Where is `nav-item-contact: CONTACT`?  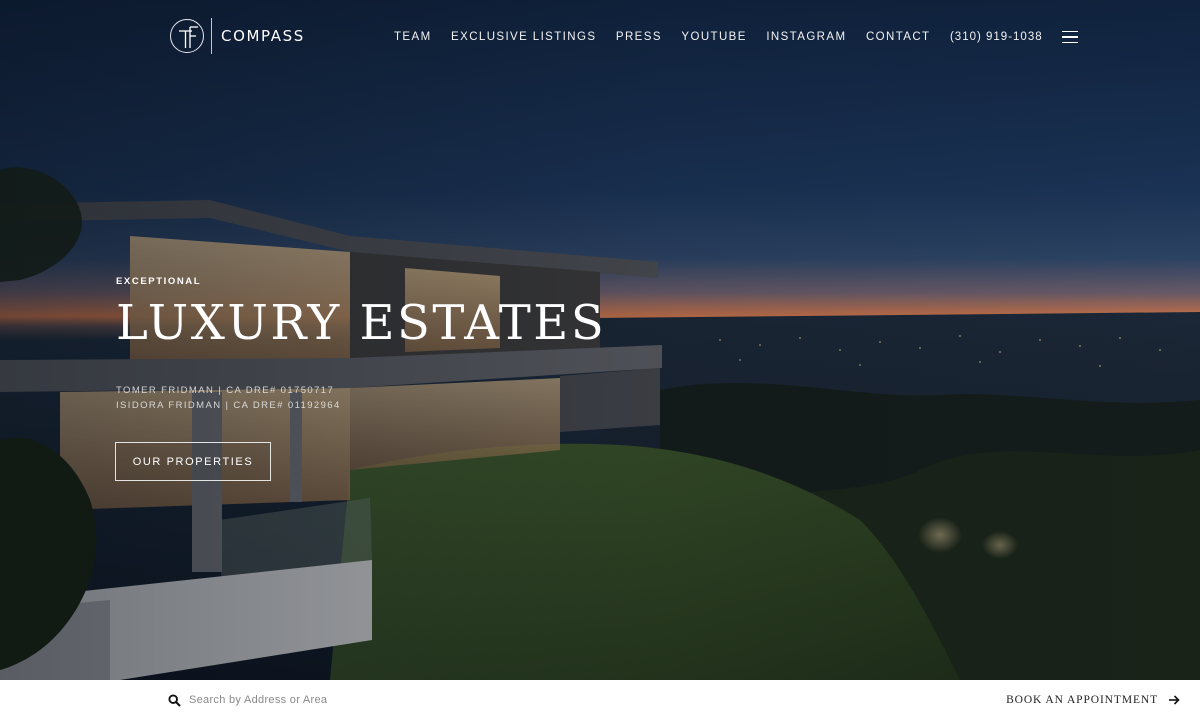
nav-item-contact: CONTACT is located at coordinates (898, 37).